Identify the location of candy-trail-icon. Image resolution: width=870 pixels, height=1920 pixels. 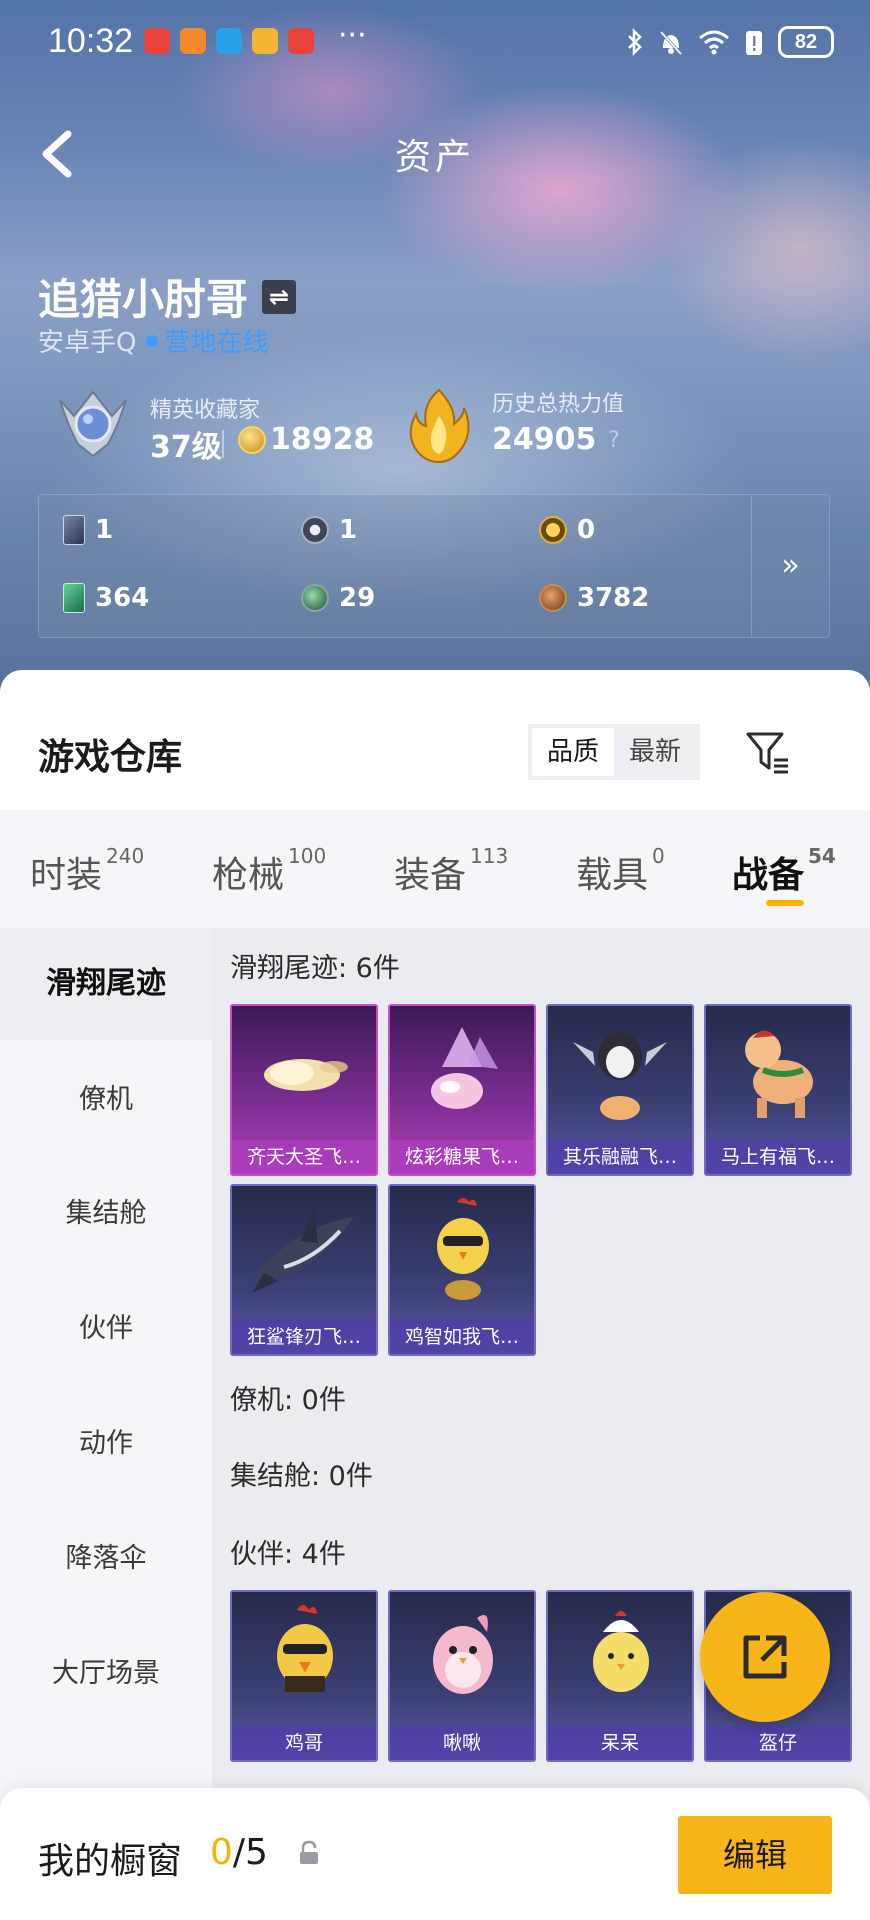
(464, 1068).